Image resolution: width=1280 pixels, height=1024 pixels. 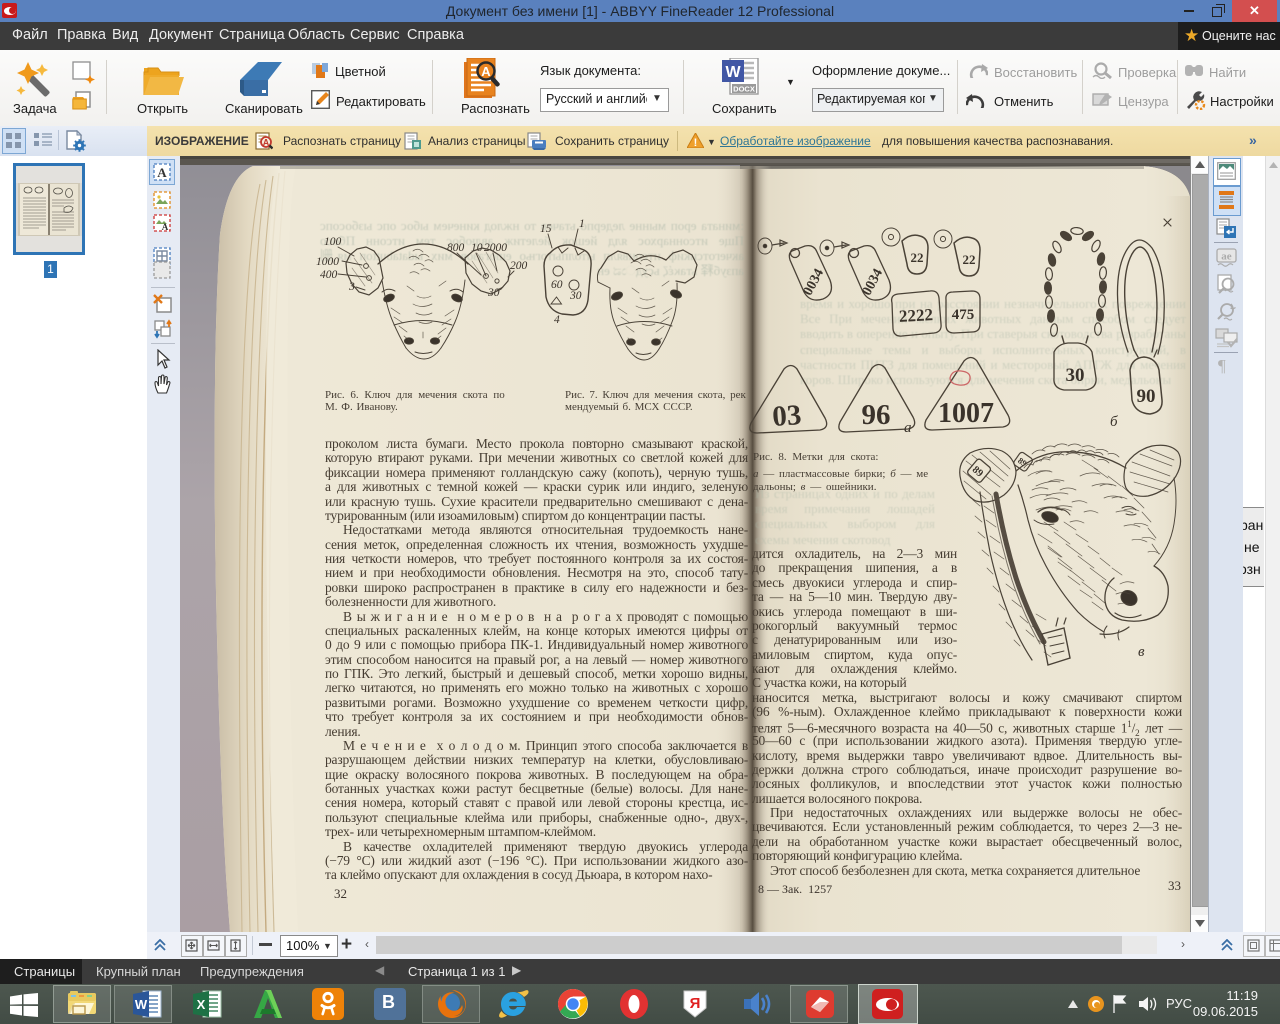 What do you see at coordinates (966, 413) in the screenshot?
I see `svg-text: 1007` at bounding box center [966, 413].